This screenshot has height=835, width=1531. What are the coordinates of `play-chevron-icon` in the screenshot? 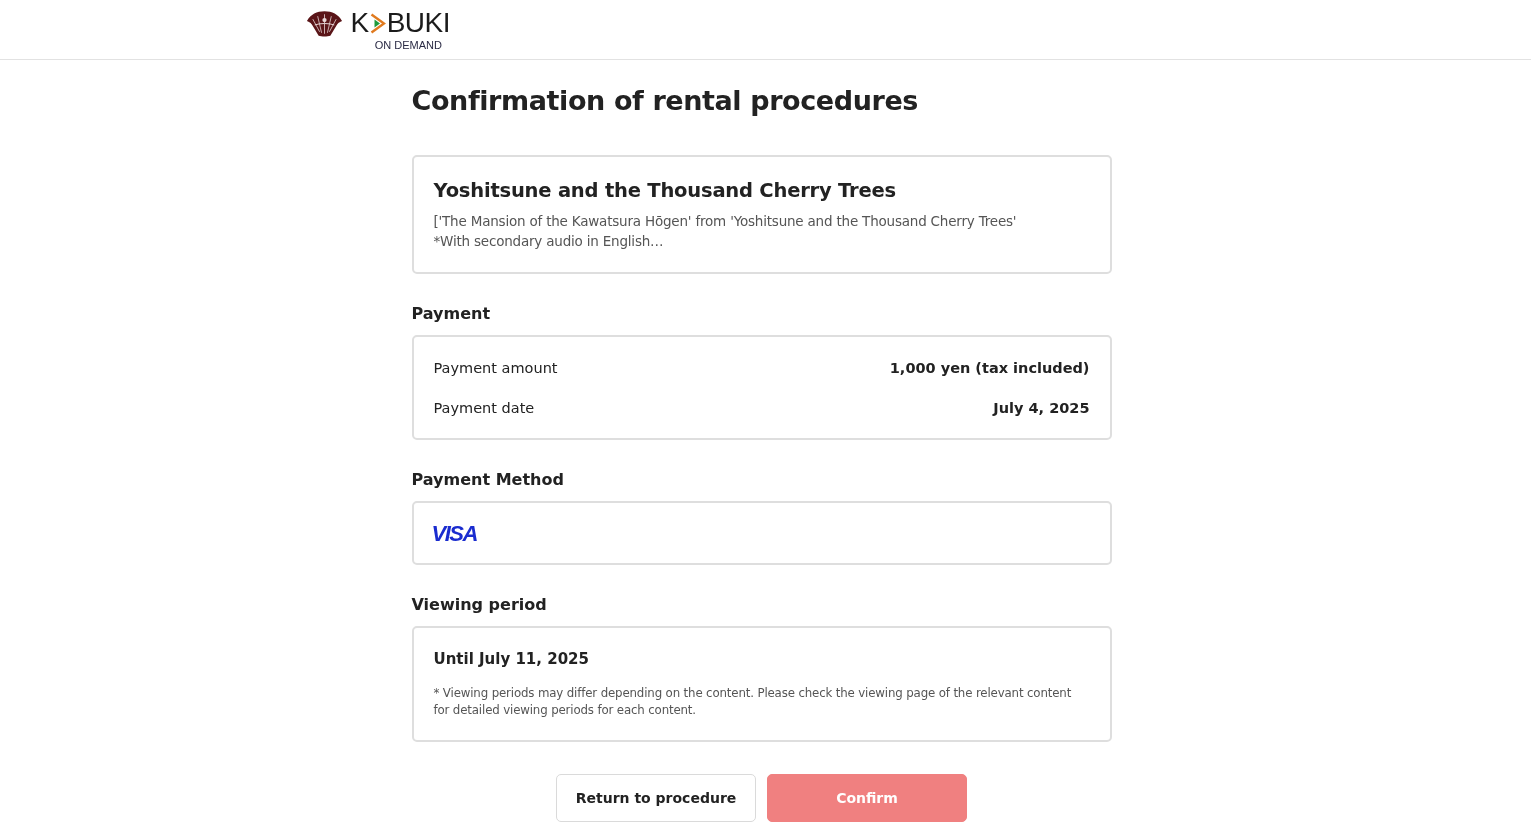 It's located at (377, 23).